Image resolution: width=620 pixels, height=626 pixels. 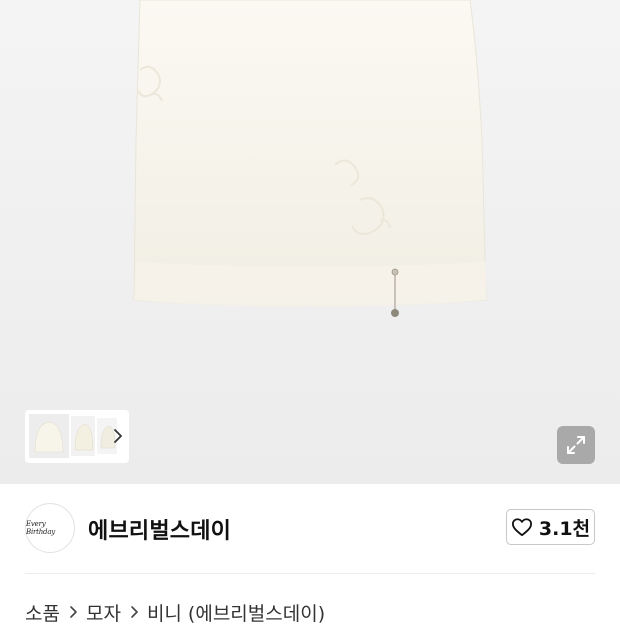 I want to click on expand-image-button, so click(x=576, y=445).